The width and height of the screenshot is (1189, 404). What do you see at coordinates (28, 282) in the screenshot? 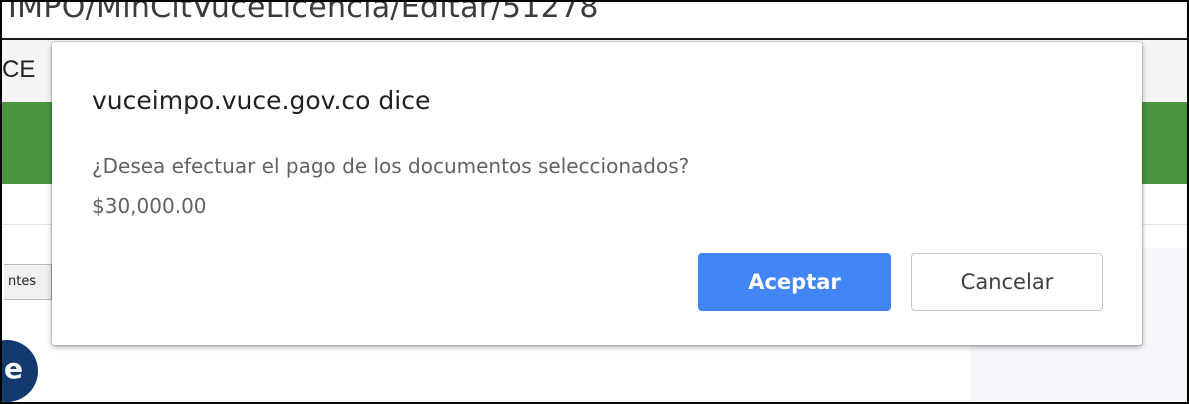
I see `page-tab-fragment: ntes` at bounding box center [28, 282].